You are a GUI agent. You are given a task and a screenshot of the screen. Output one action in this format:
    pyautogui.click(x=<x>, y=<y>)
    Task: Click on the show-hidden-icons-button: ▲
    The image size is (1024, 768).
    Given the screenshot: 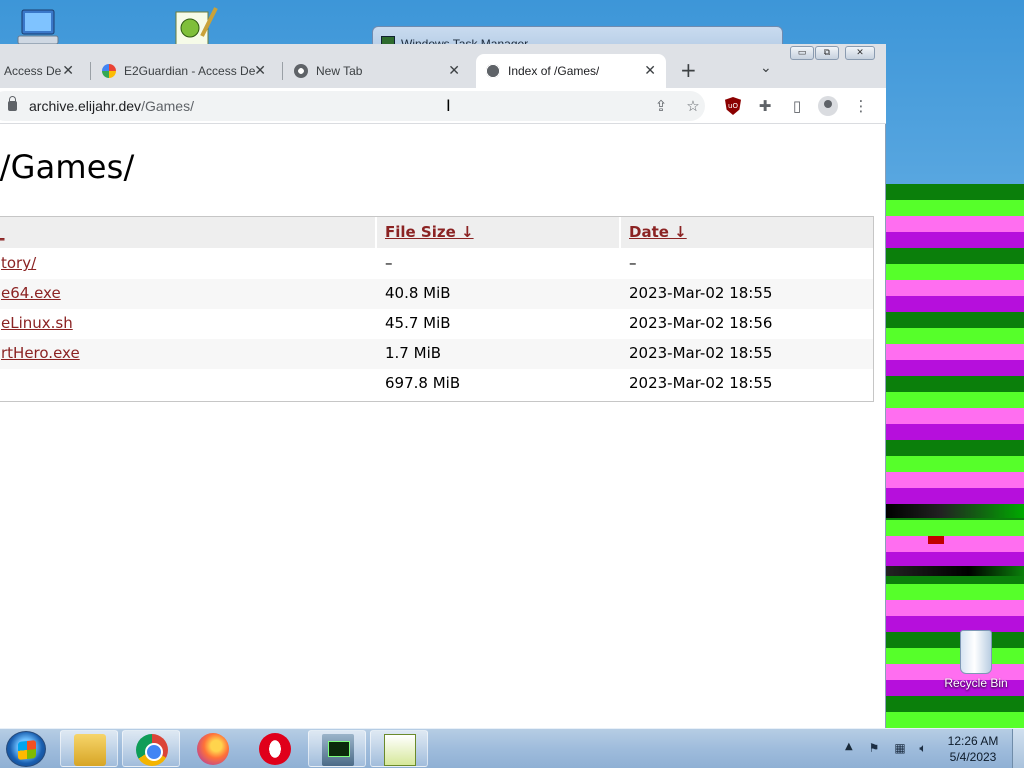 What is the action you would take?
    pyautogui.click(x=849, y=746)
    